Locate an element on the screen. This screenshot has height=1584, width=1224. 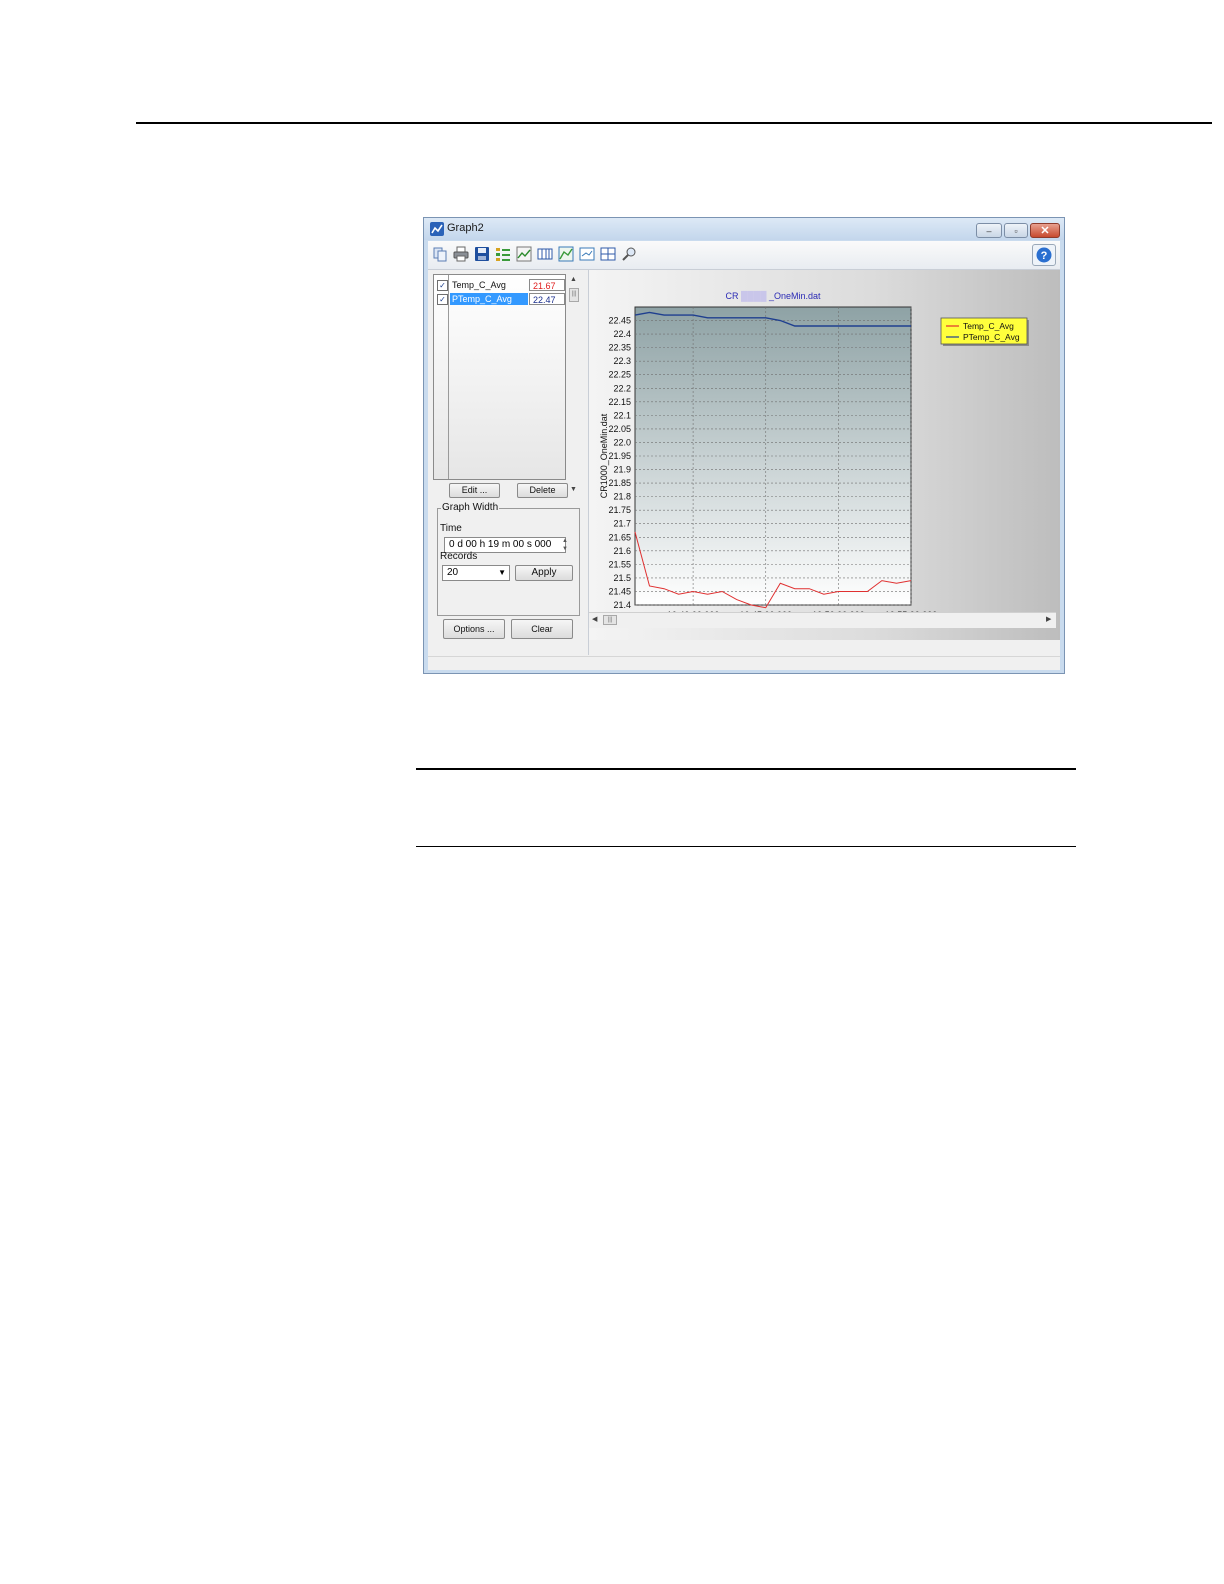
y-tick-label: 22.4 is located at coordinates (622, 334).